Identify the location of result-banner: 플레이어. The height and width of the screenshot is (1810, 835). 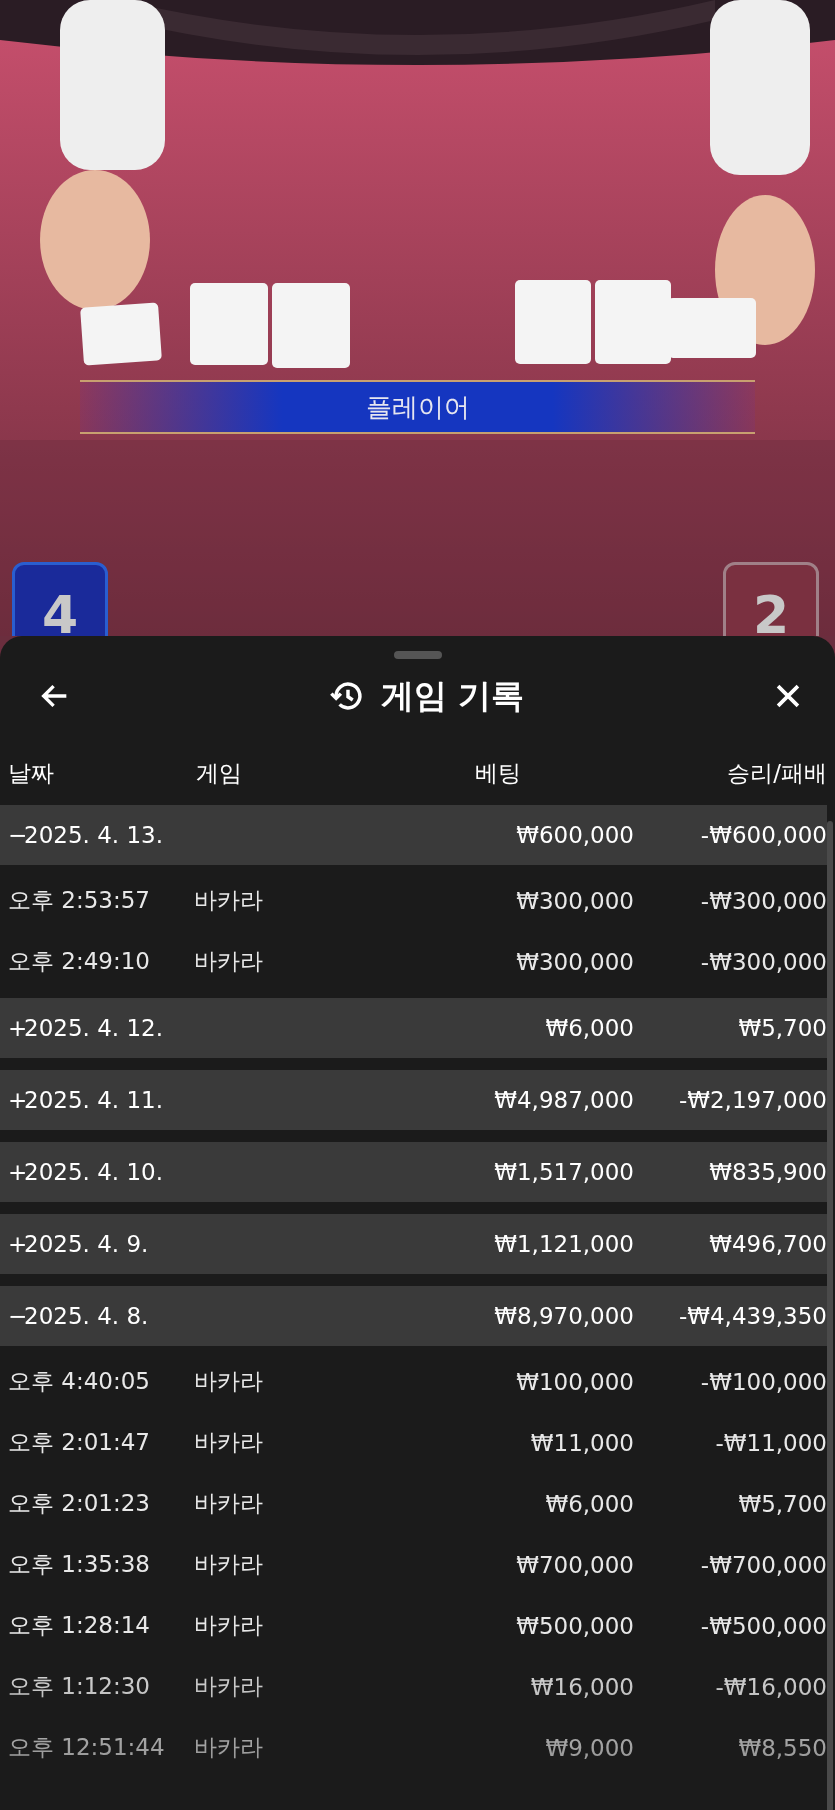
(417, 407).